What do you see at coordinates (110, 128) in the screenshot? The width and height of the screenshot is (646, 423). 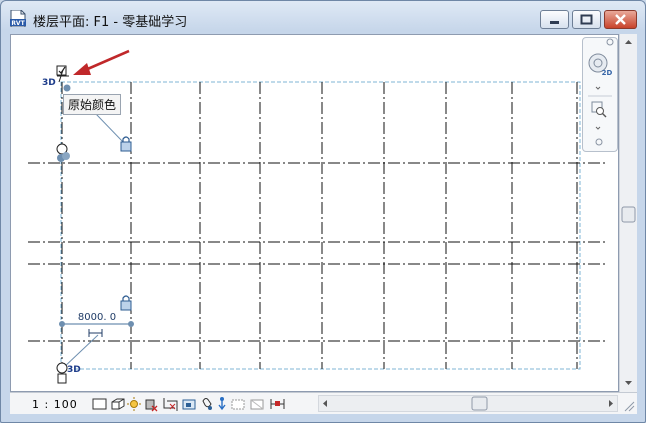 I see `leader-line` at bounding box center [110, 128].